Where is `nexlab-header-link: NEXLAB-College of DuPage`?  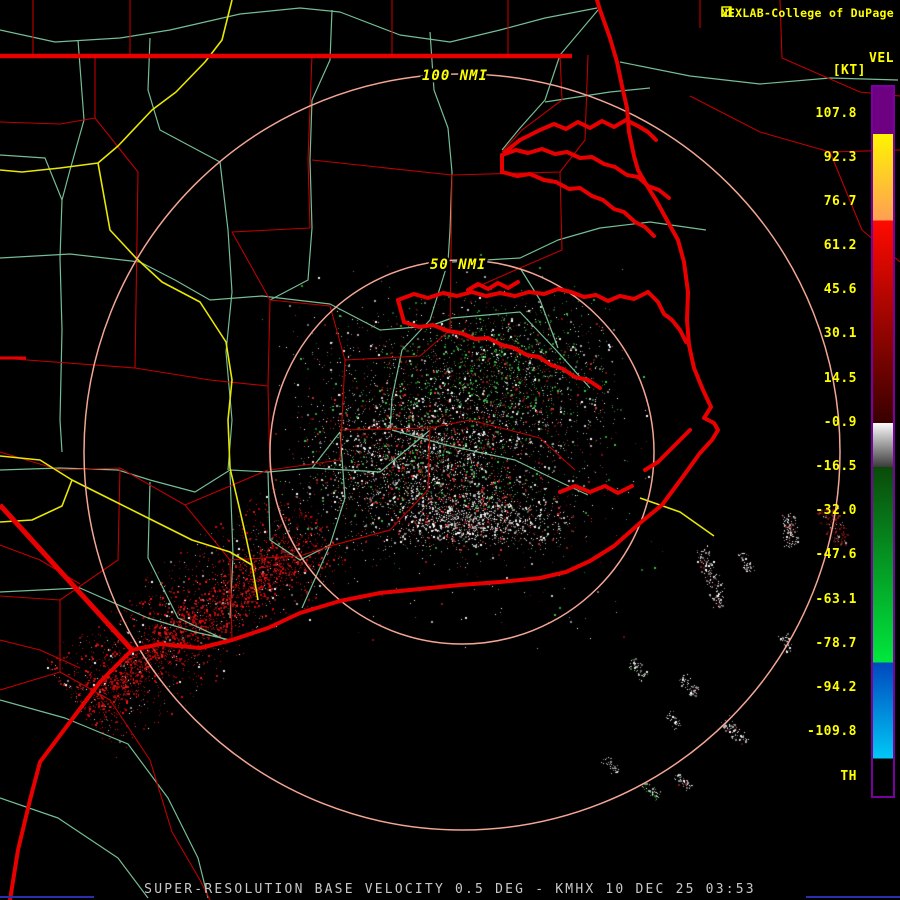 nexlab-header-link: NEXLAB-College of DuPage is located at coordinates (807, 13).